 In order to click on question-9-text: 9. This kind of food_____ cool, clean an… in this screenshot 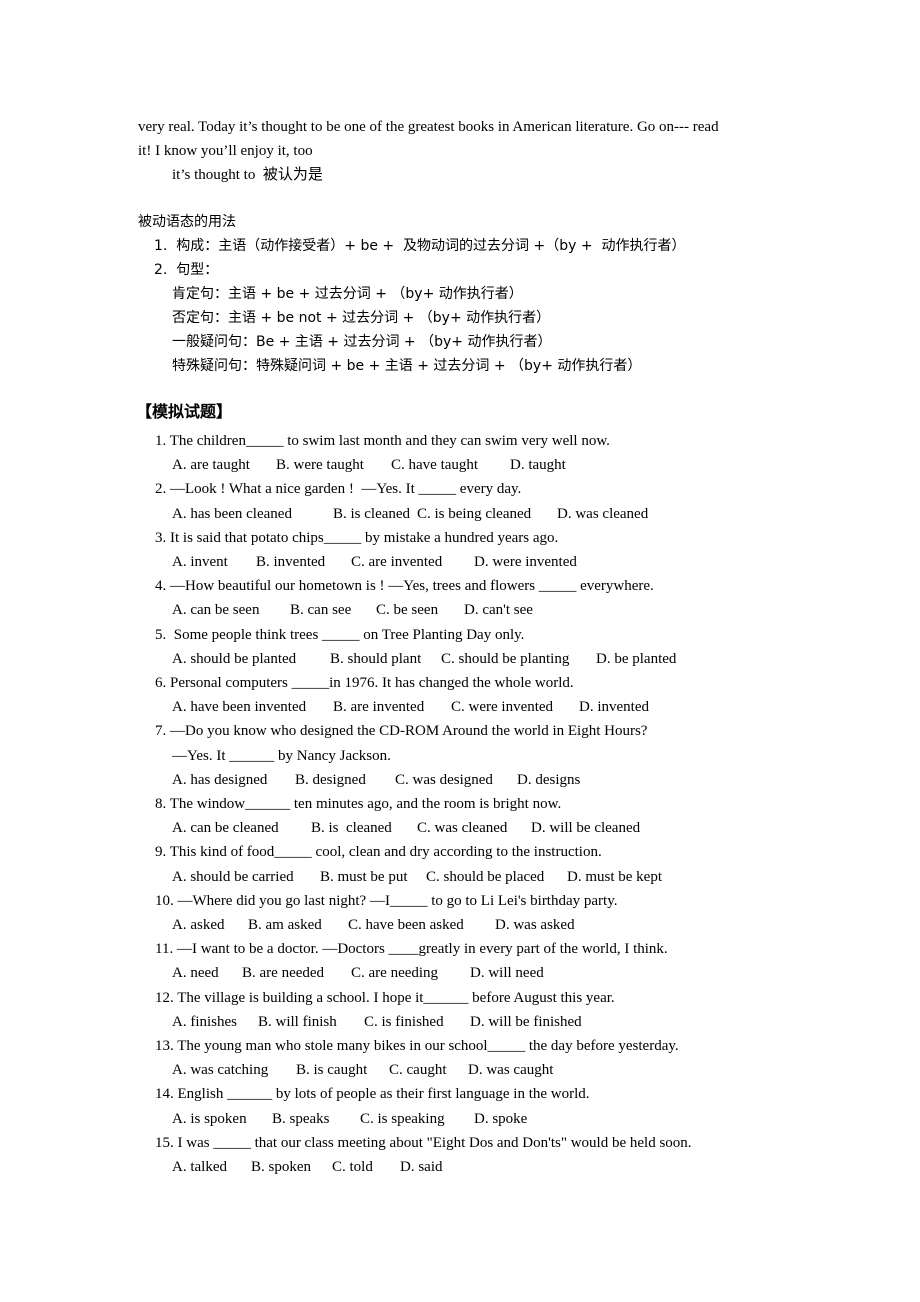, I will do `click(378, 852)`.